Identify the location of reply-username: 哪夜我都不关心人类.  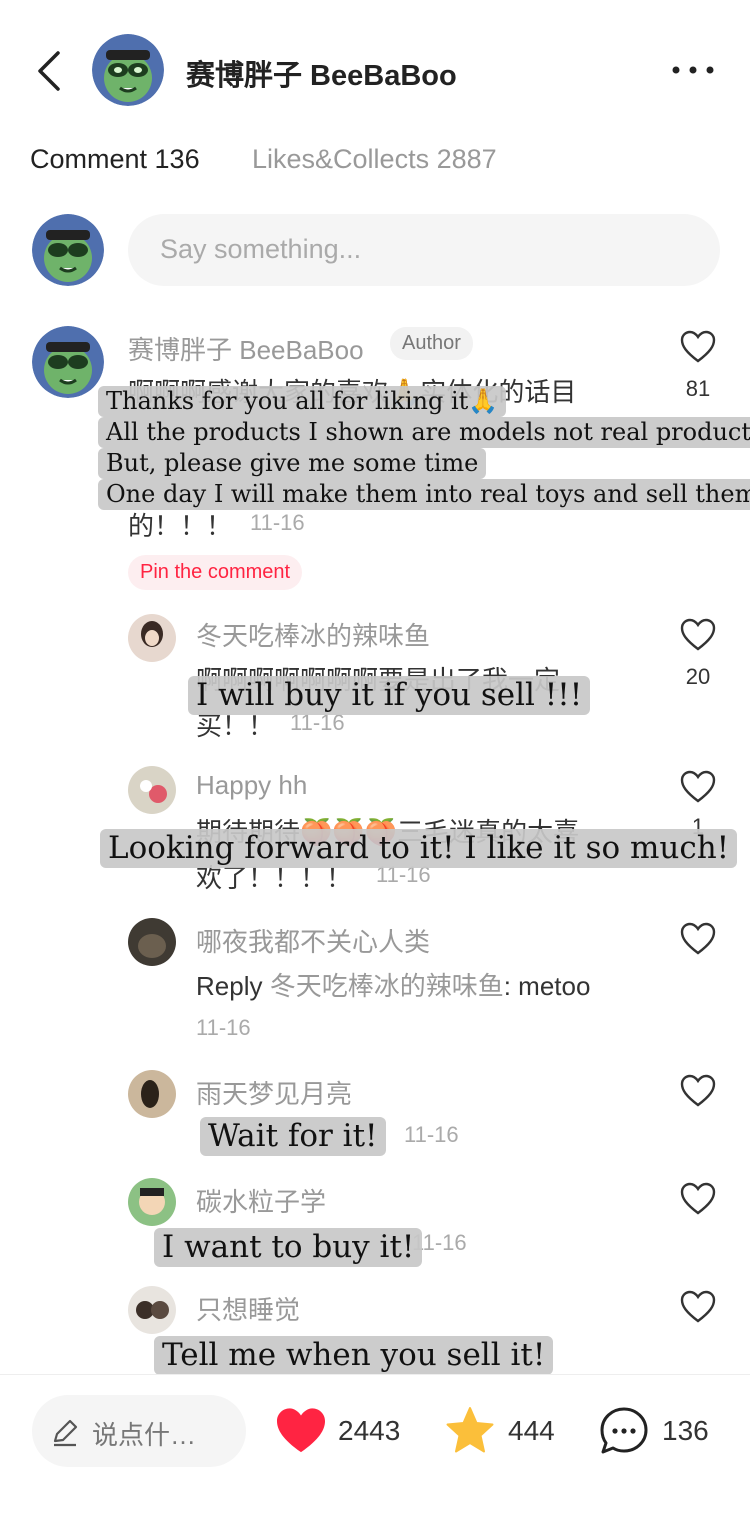
(313, 940).